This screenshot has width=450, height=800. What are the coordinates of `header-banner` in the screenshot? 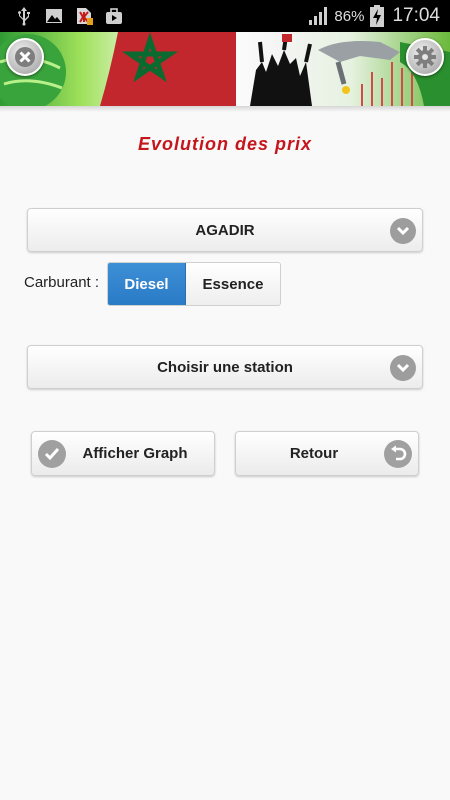 It's located at (225, 69).